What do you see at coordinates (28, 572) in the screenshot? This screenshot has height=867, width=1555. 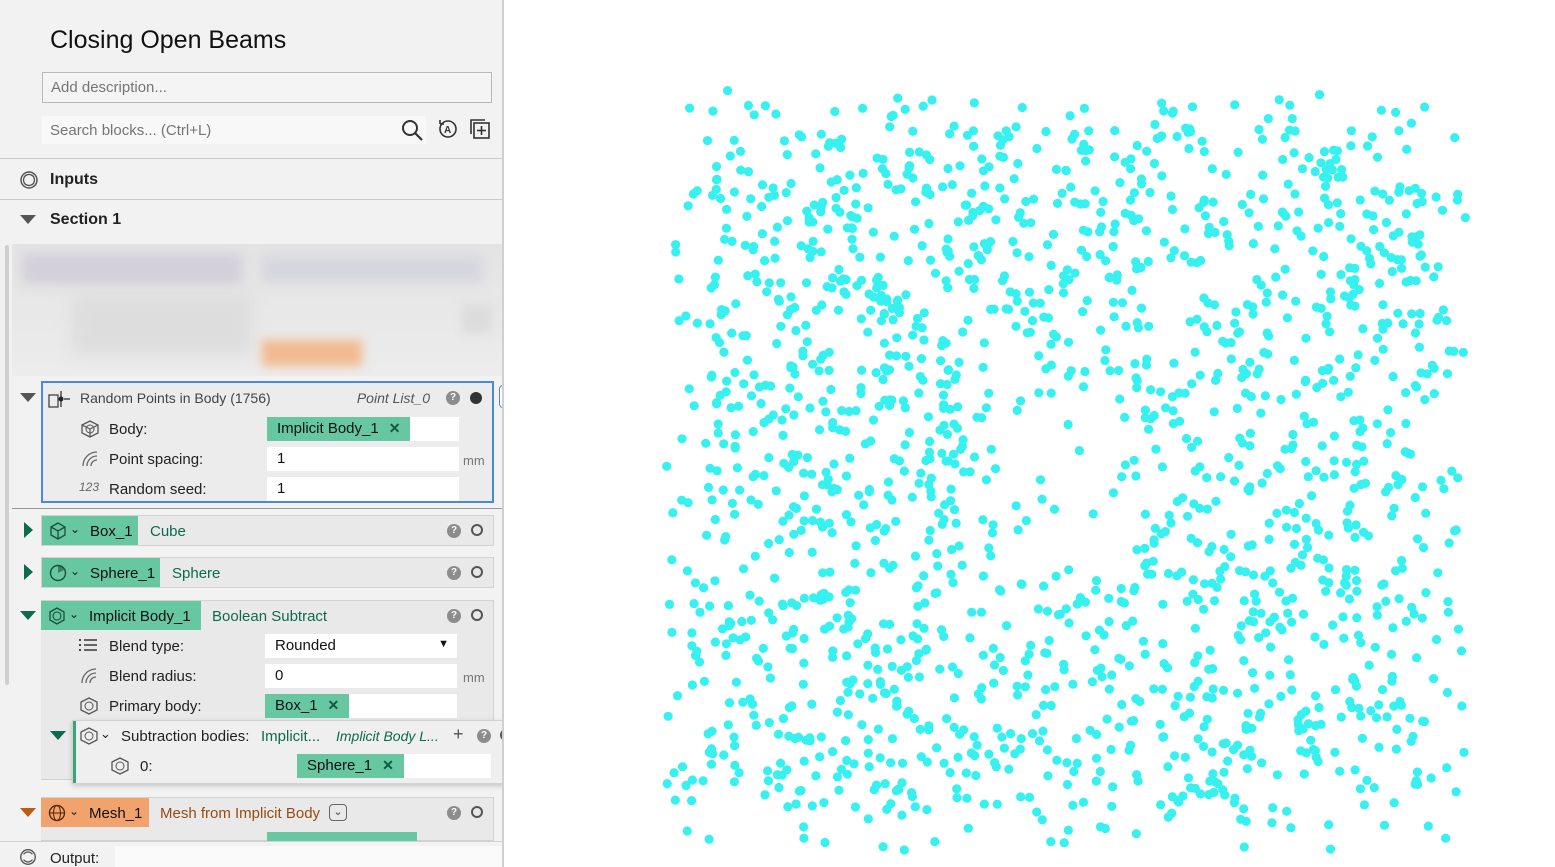 I see `sphere-expand-icon` at bounding box center [28, 572].